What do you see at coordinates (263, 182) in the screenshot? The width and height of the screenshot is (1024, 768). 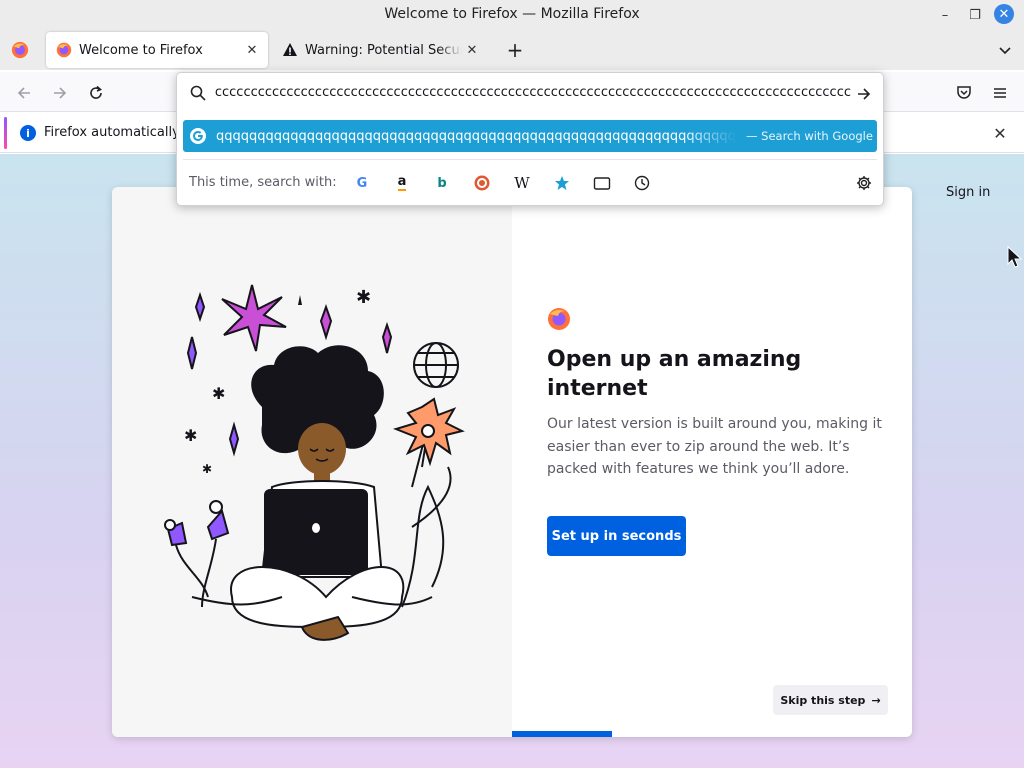 I see `one-off-search-label: This time, search with:` at bounding box center [263, 182].